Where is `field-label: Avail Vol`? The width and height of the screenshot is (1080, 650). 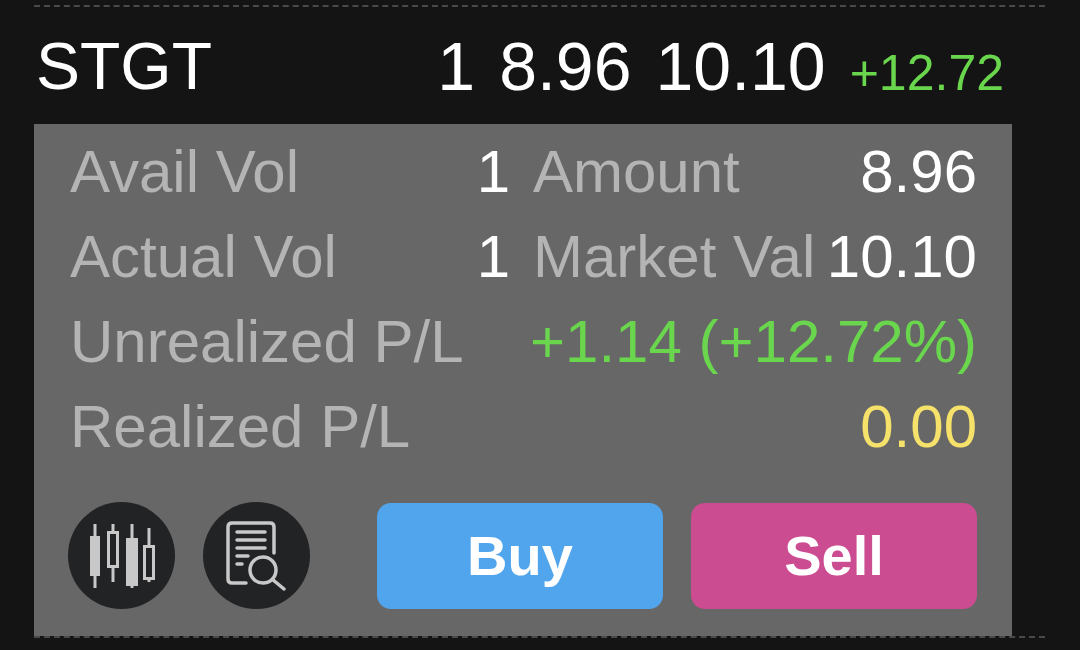 field-label: Avail Vol is located at coordinates (185, 171).